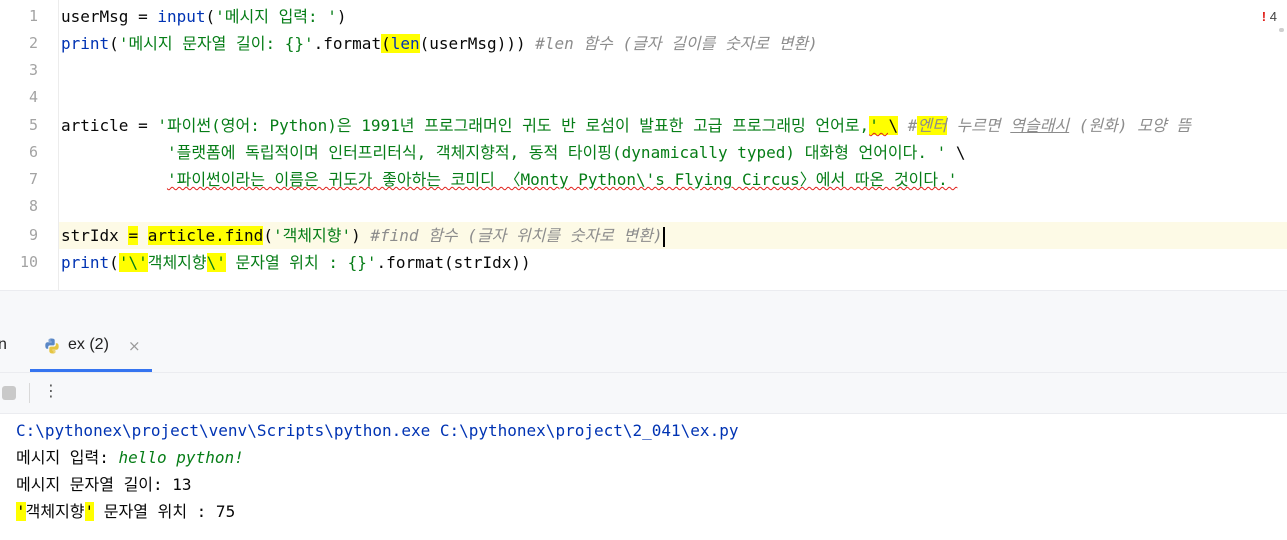  I want to click on inspection-count: 4, so click(1273, 16).